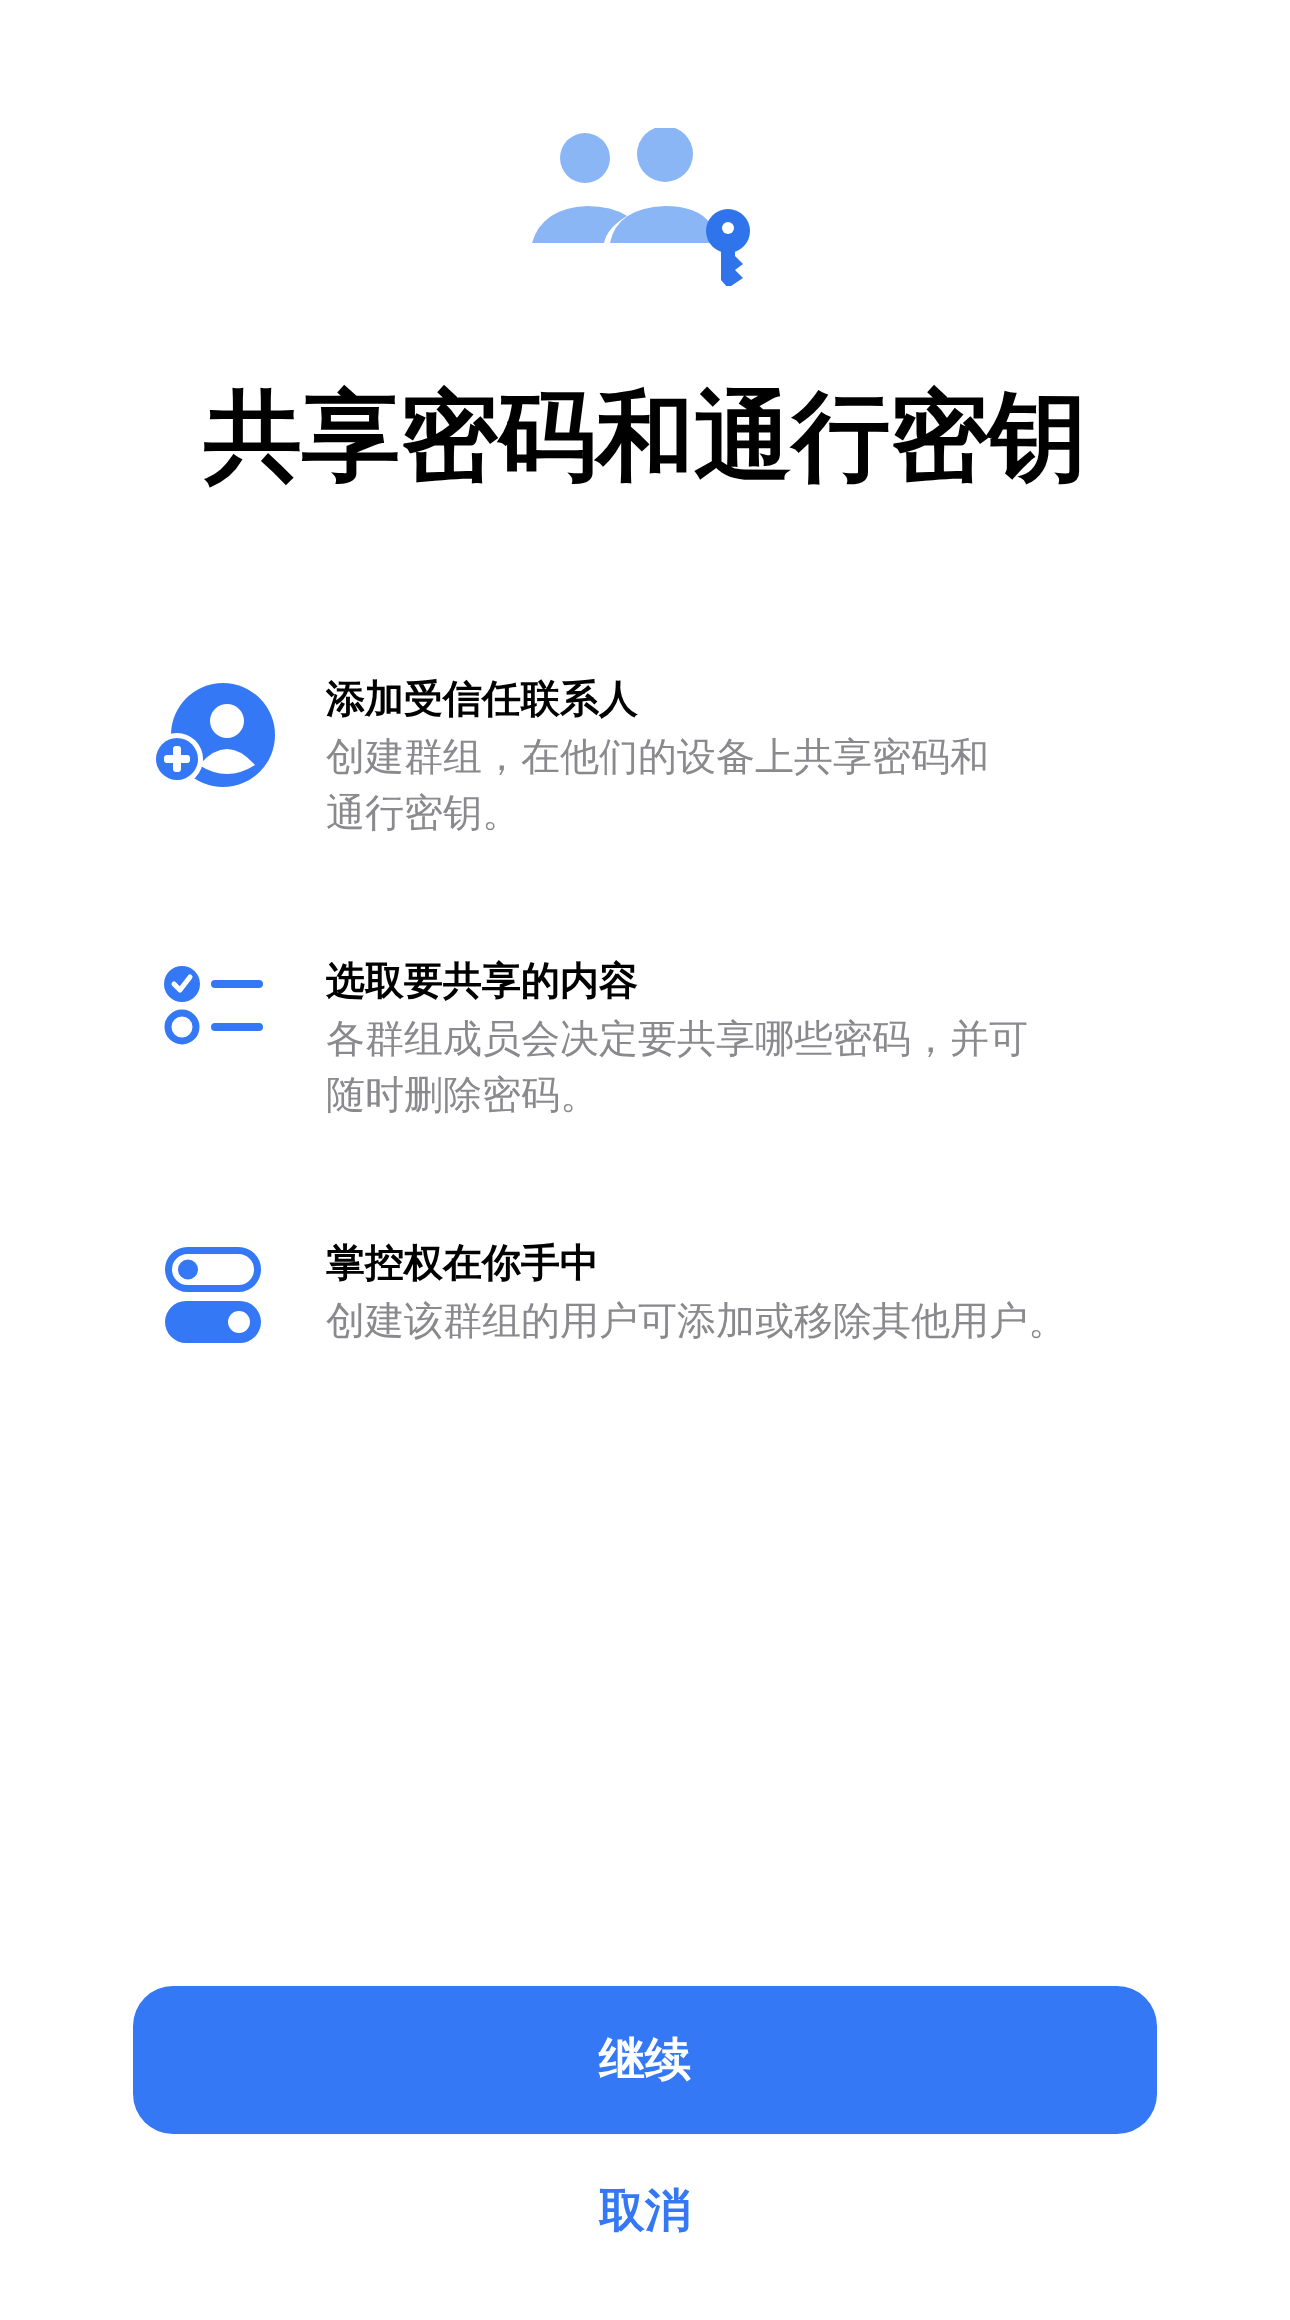  I want to click on feature-description: 创建该群组的用户可添加或移除其他用户。, so click(696, 1320).